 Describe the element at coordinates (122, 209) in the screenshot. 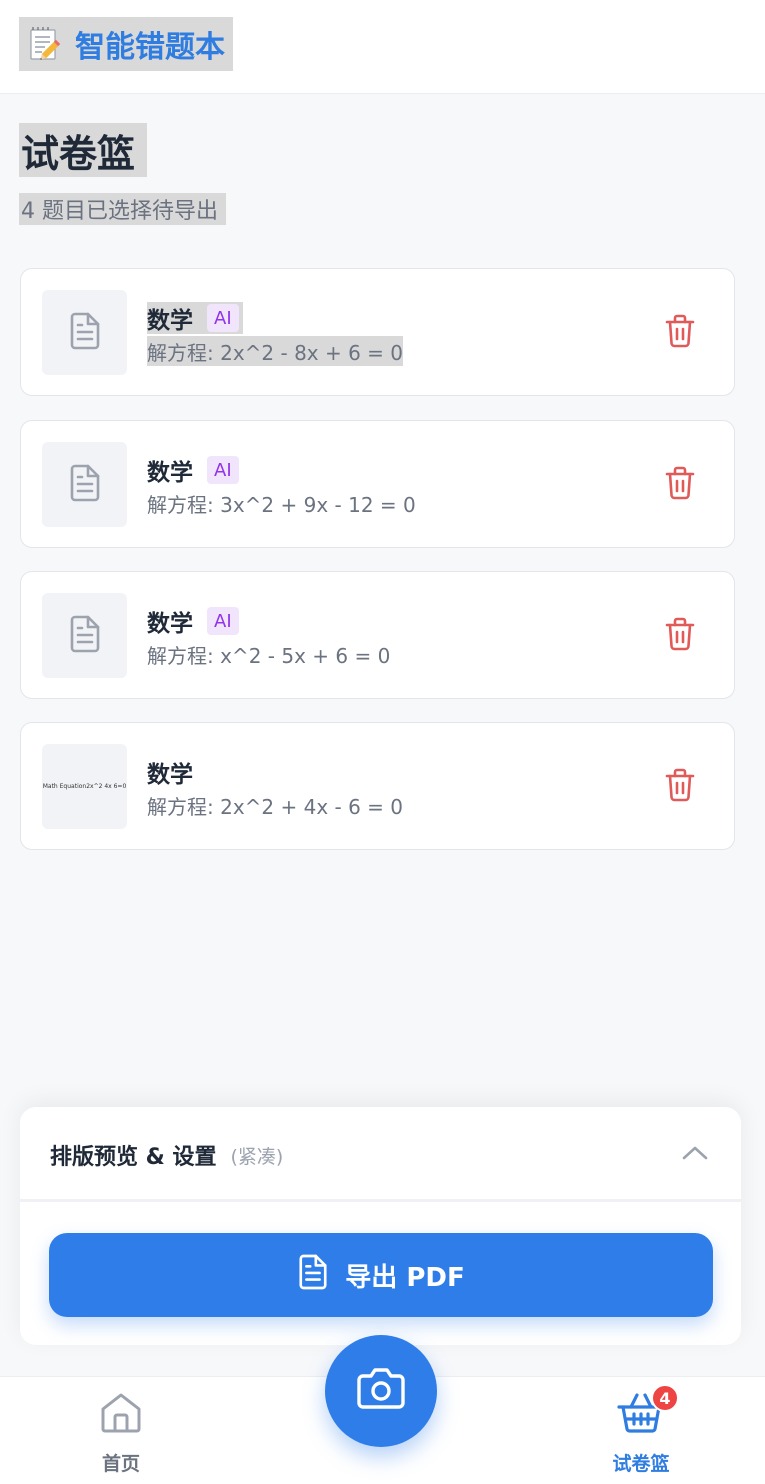

I see `selection-count-text: 4 题目已选择待导出` at that location.